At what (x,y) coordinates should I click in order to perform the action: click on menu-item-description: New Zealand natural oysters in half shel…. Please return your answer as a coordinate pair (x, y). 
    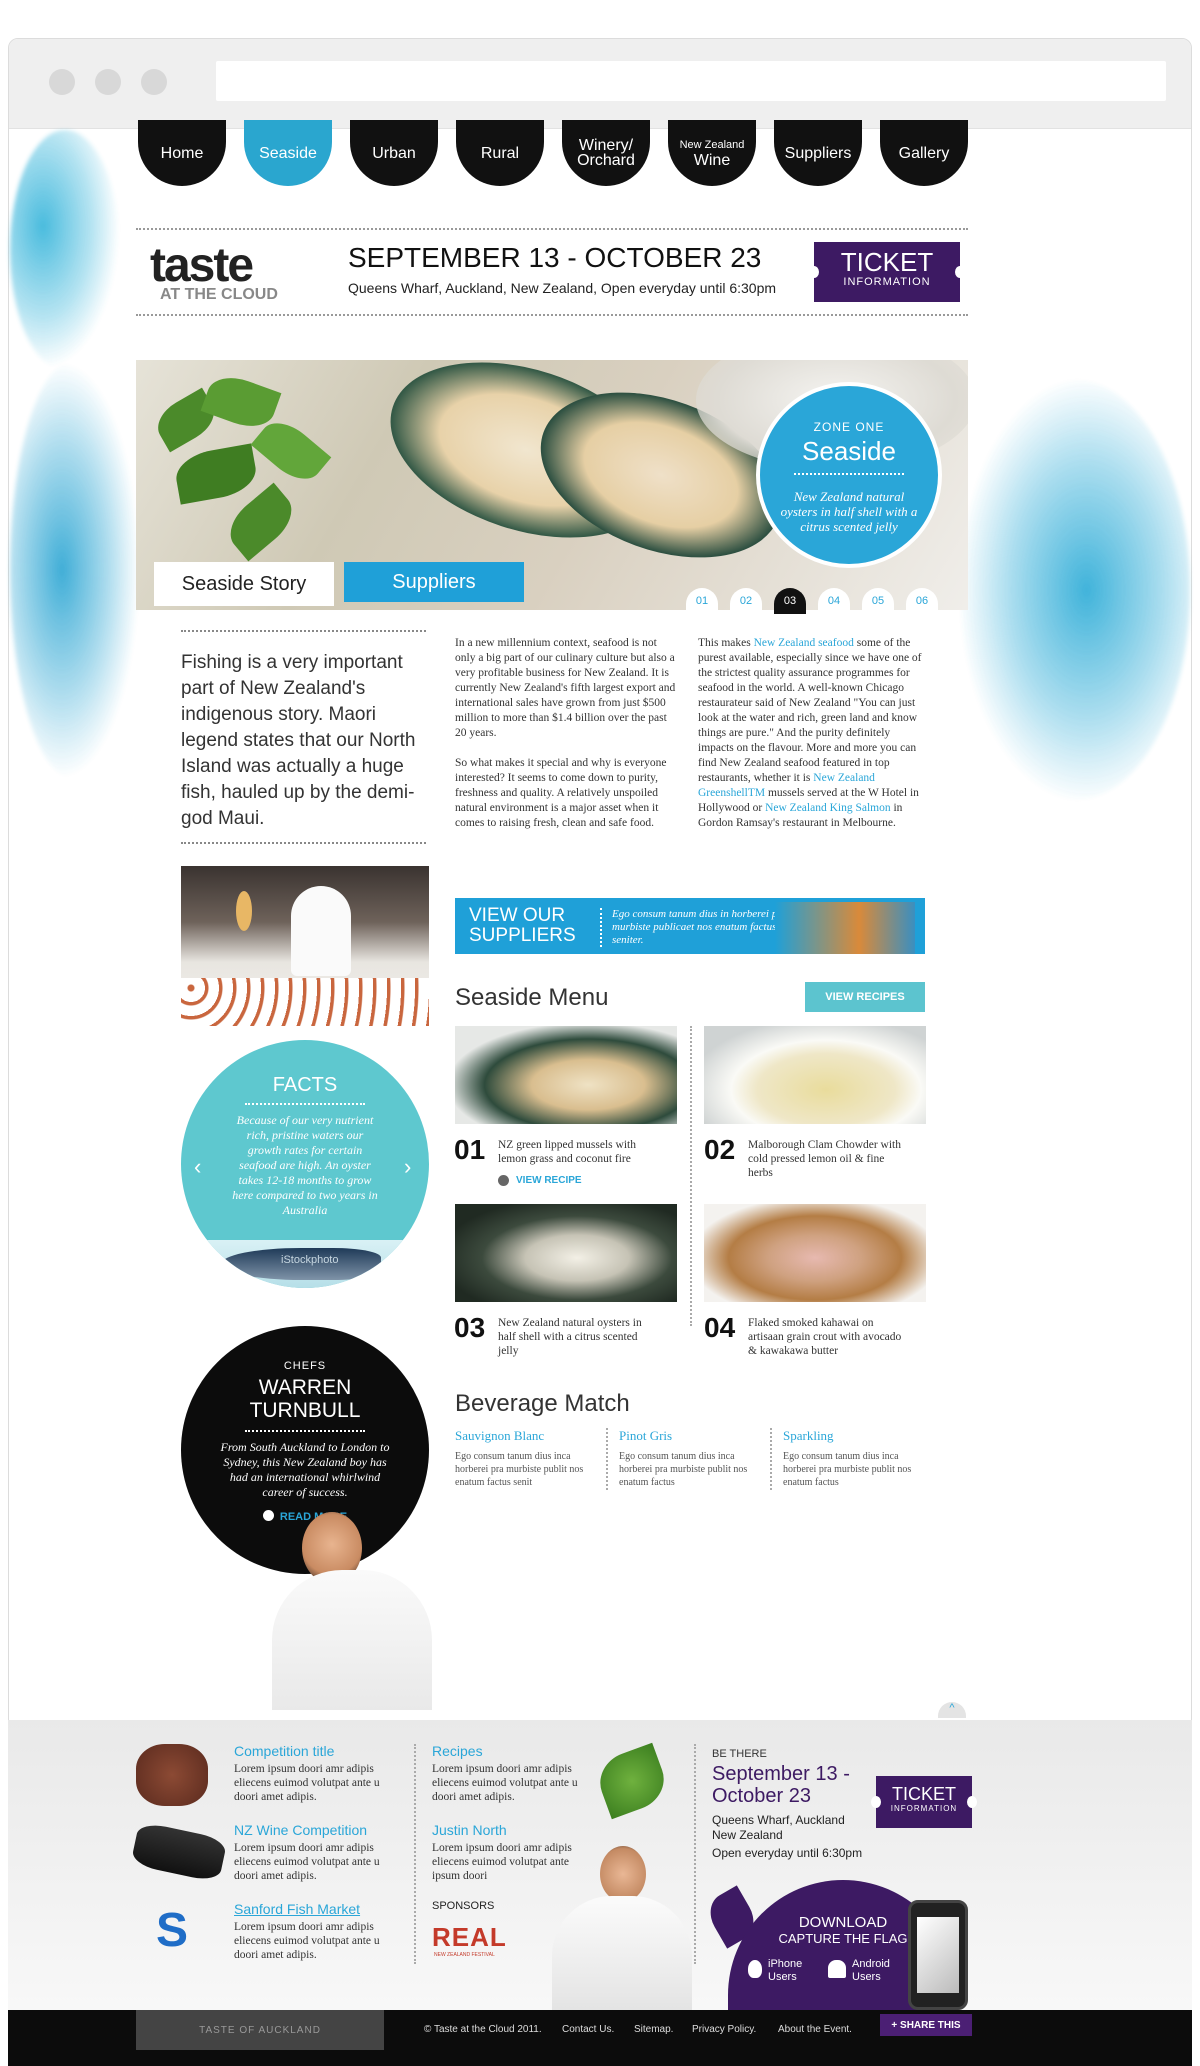
    Looking at the image, I should click on (570, 1337).